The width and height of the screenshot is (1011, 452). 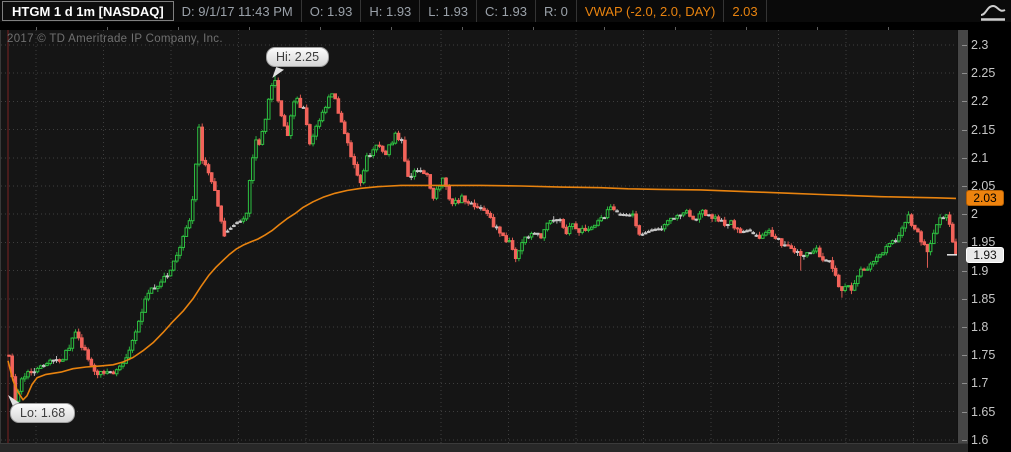 What do you see at coordinates (88, 11) in the screenshot?
I see `symbol-summary: HTGM 1 d 1m [NASDAQ]` at bounding box center [88, 11].